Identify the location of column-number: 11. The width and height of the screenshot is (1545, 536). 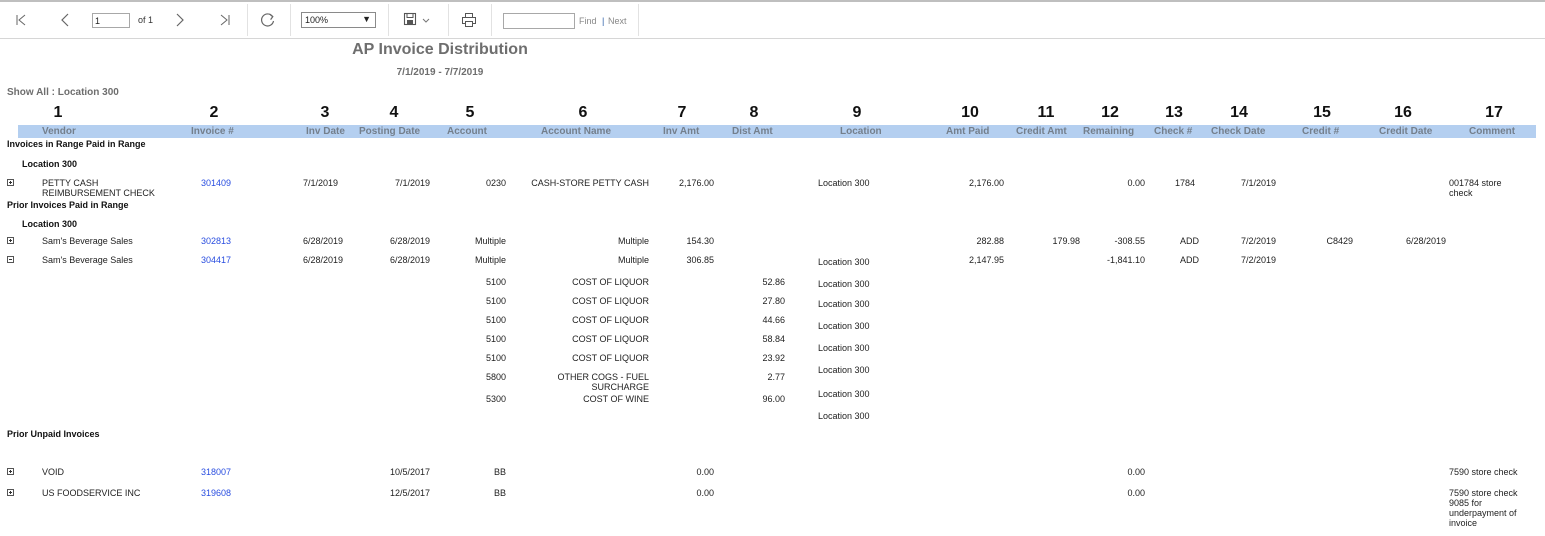
(1046, 112).